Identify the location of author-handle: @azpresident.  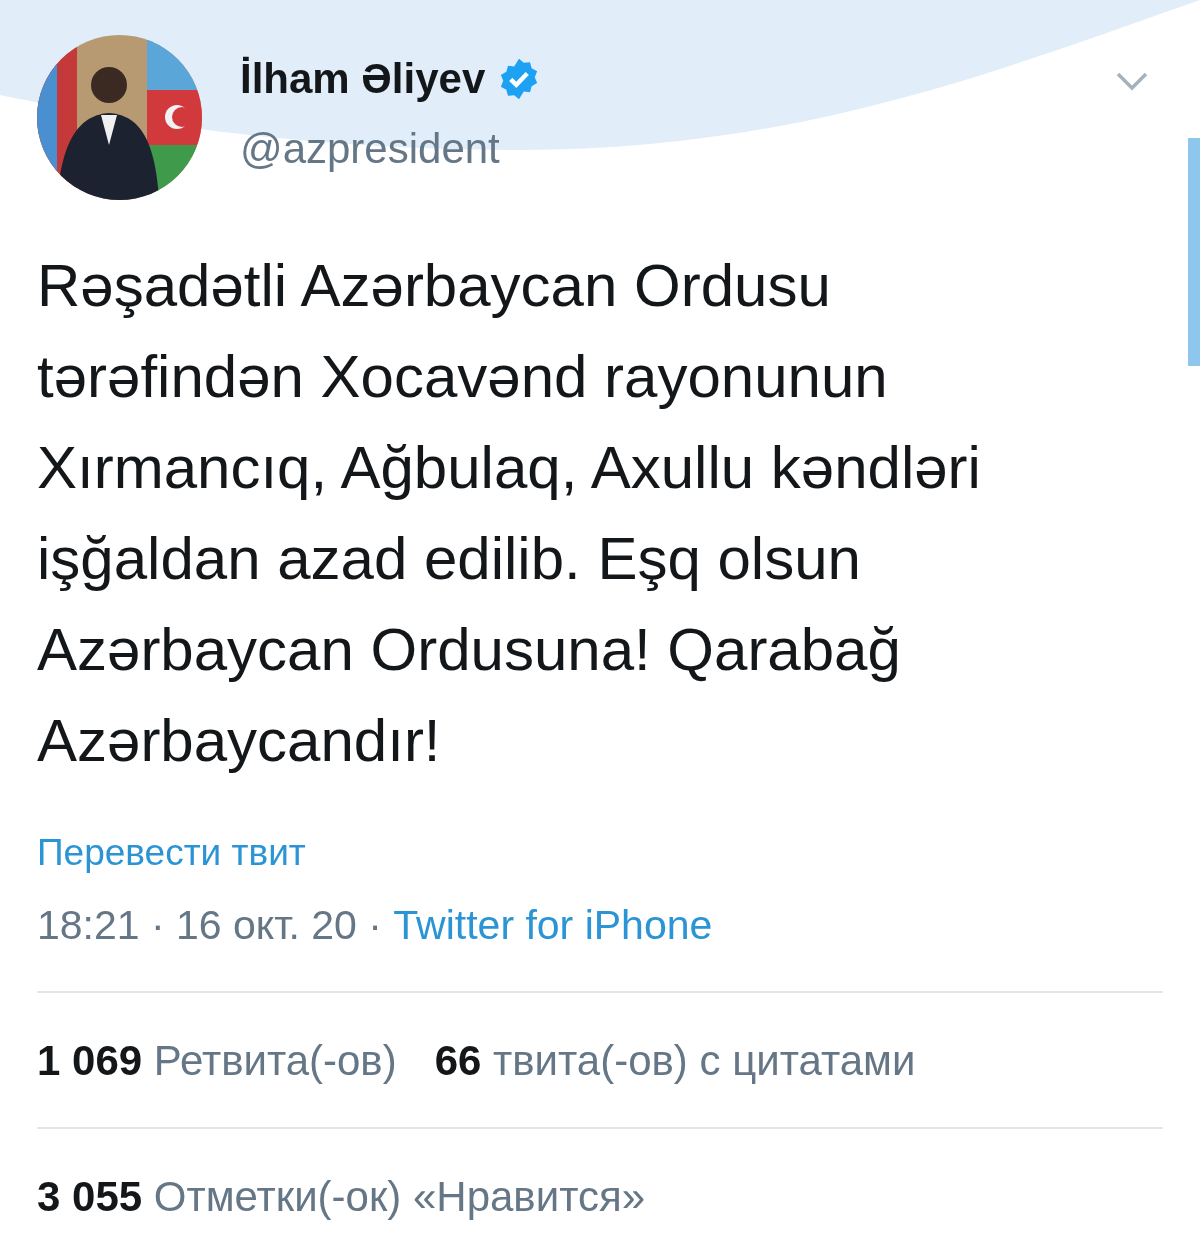
(391, 149).